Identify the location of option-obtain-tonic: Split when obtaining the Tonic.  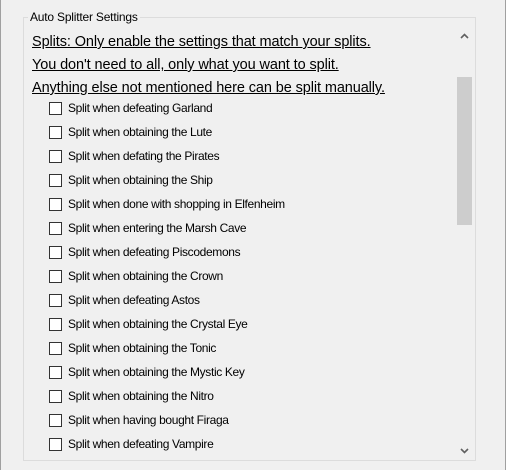
(167, 348).